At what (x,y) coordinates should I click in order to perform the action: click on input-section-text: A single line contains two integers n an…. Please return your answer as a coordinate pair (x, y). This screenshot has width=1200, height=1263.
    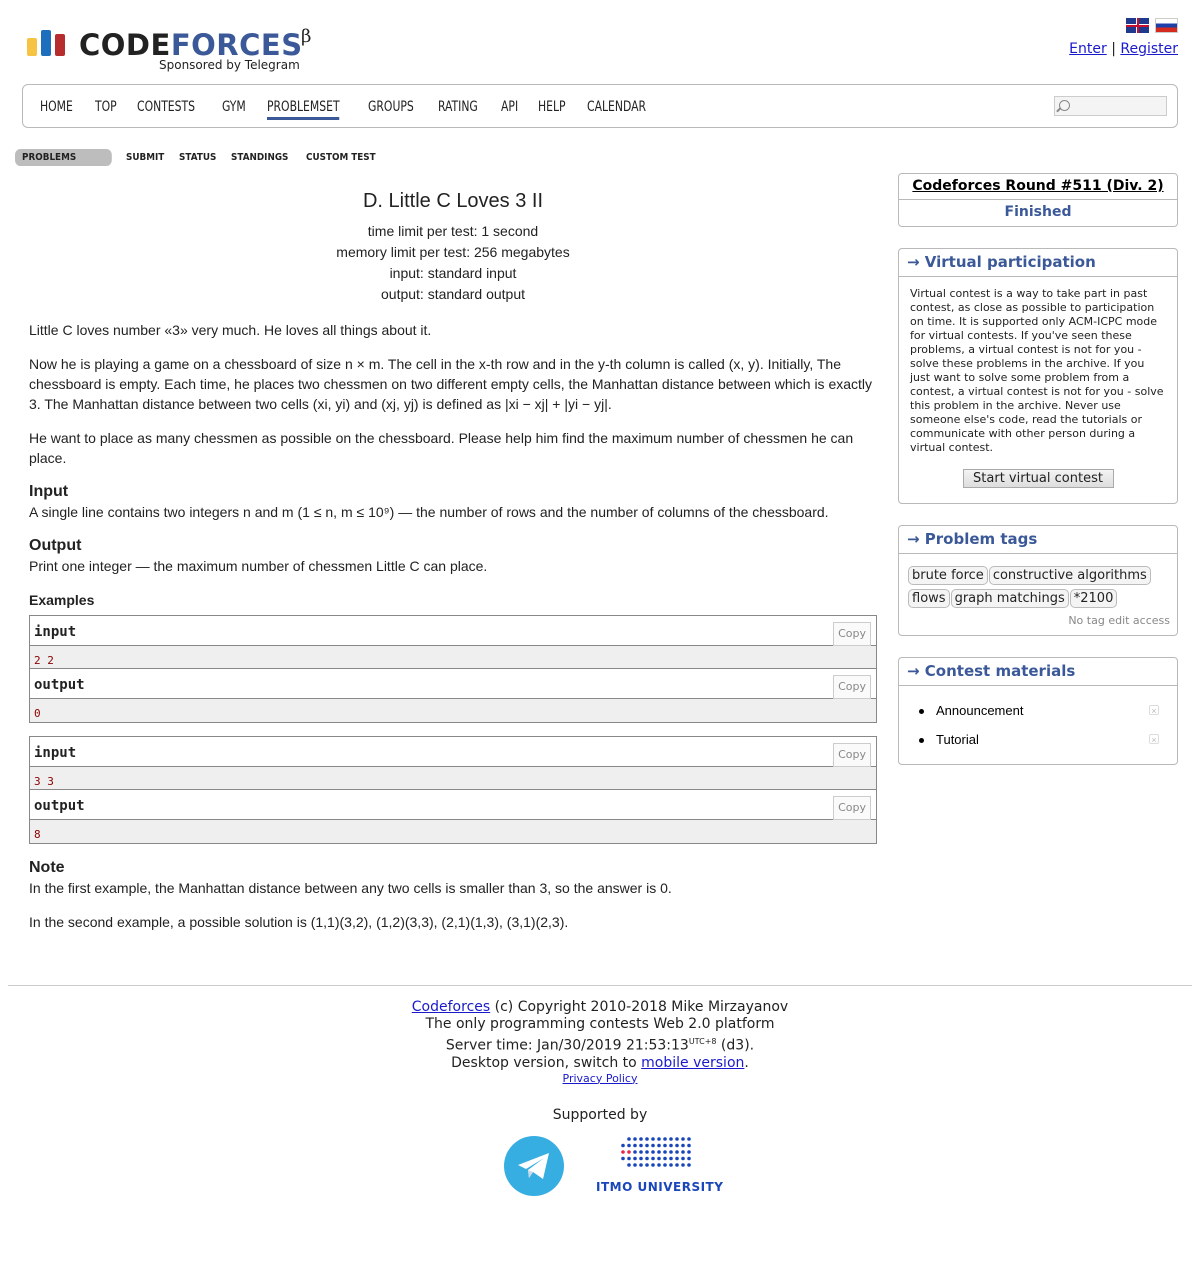
    Looking at the image, I should click on (429, 512).